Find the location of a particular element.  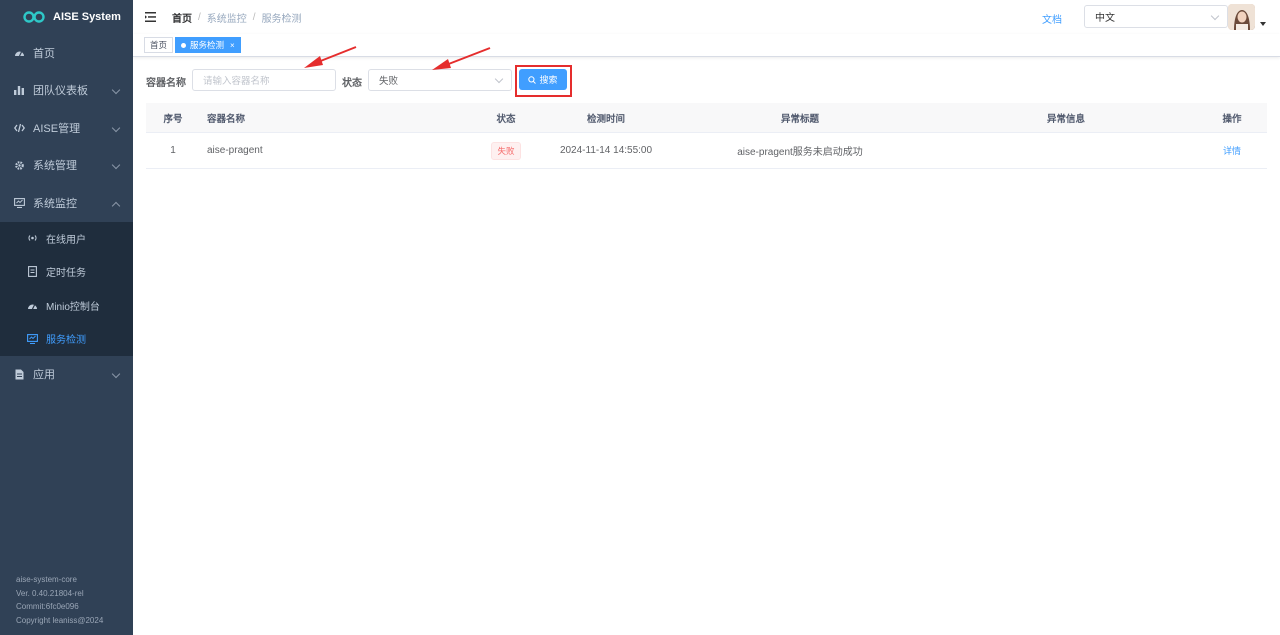

search-button-label: 搜索 is located at coordinates (548, 80).